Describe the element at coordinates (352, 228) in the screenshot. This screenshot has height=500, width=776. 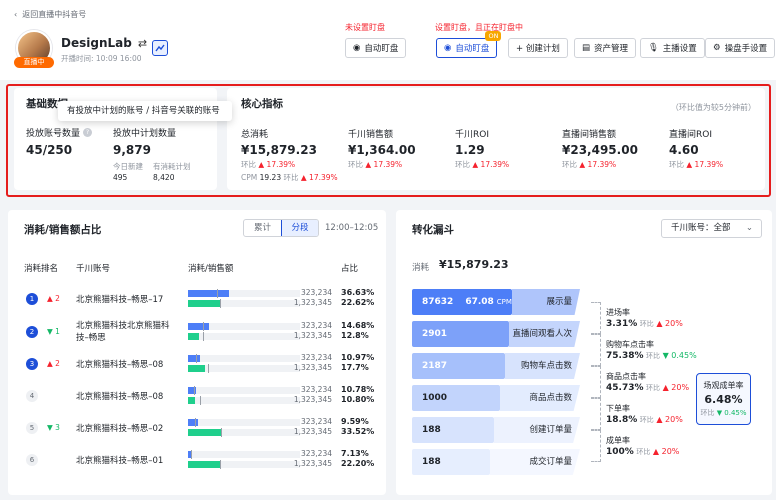
I see `time-range: 12:00–12:05` at that location.